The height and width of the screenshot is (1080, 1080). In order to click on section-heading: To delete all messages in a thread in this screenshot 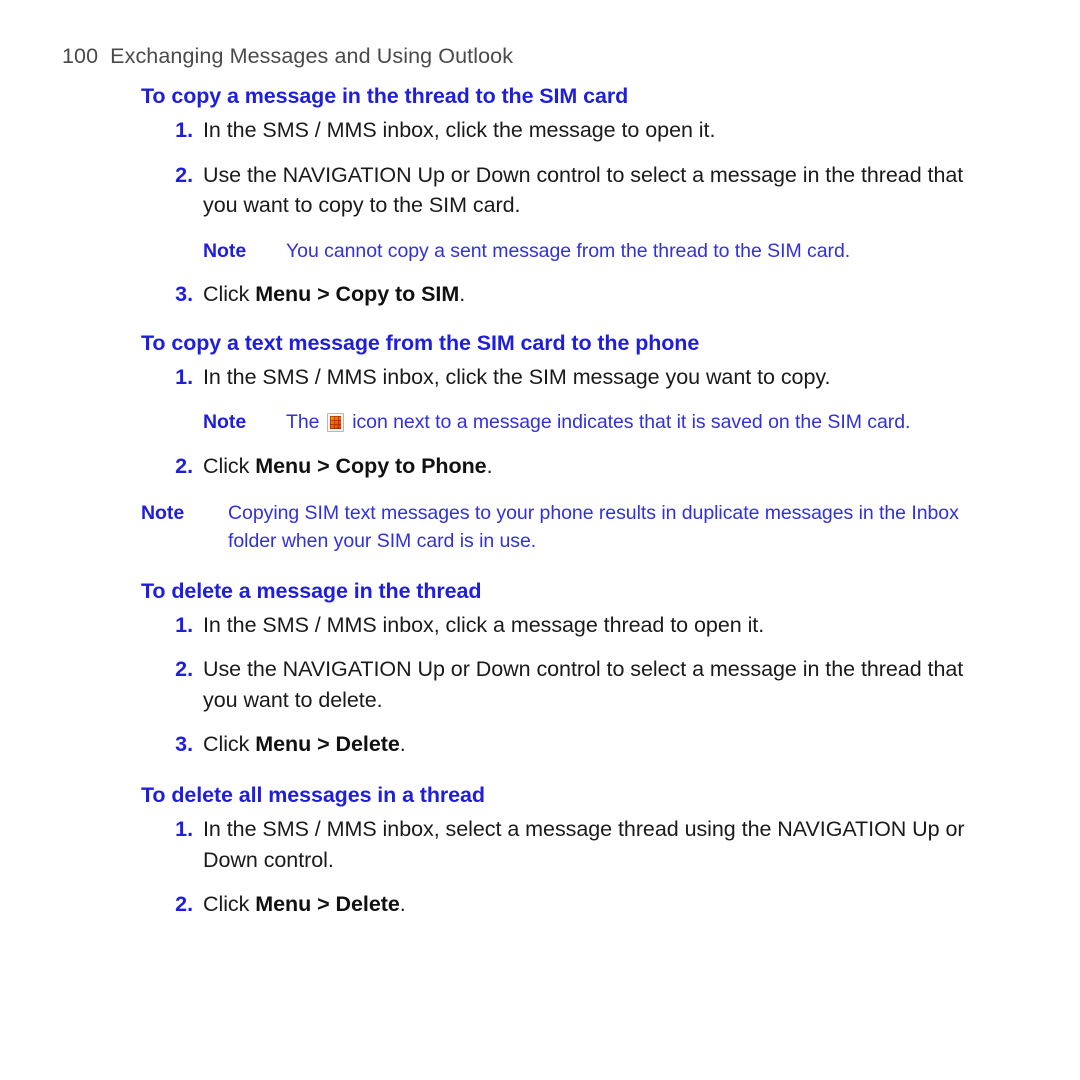, I will do `click(313, 794)`.